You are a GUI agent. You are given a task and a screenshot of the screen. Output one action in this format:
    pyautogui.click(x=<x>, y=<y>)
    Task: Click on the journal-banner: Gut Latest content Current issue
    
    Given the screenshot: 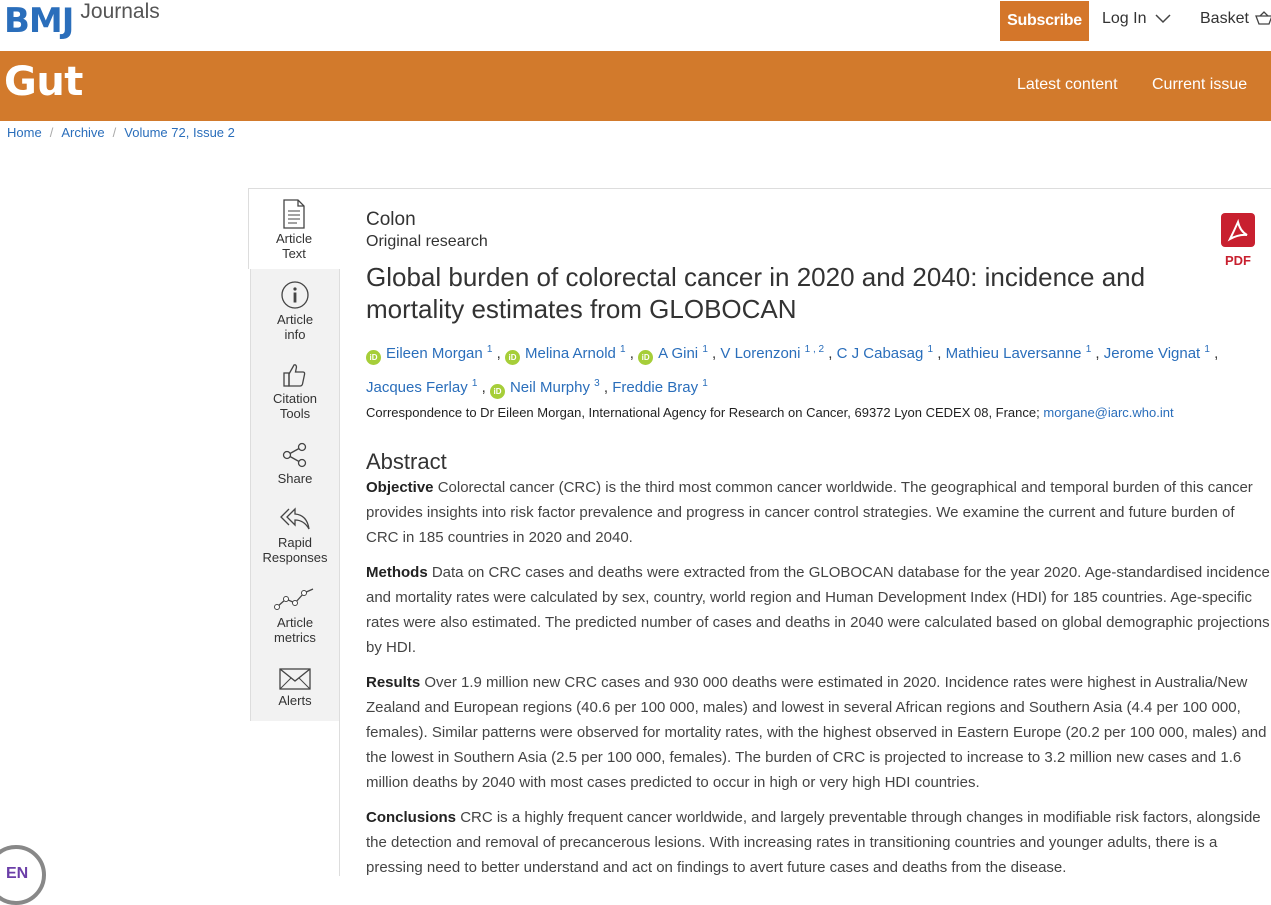 What is the action you would take?
    pyautogui.click(x=635, y=86)
    